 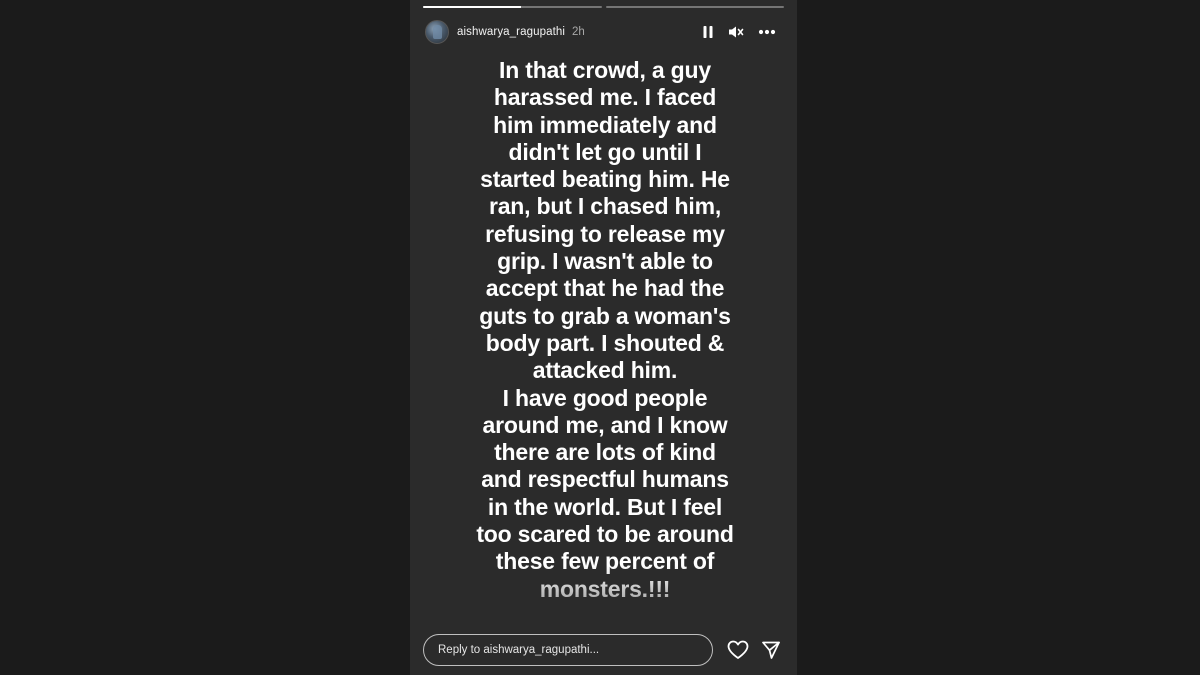 I want to click on post-time: 2h, so click(x=578, y=32).